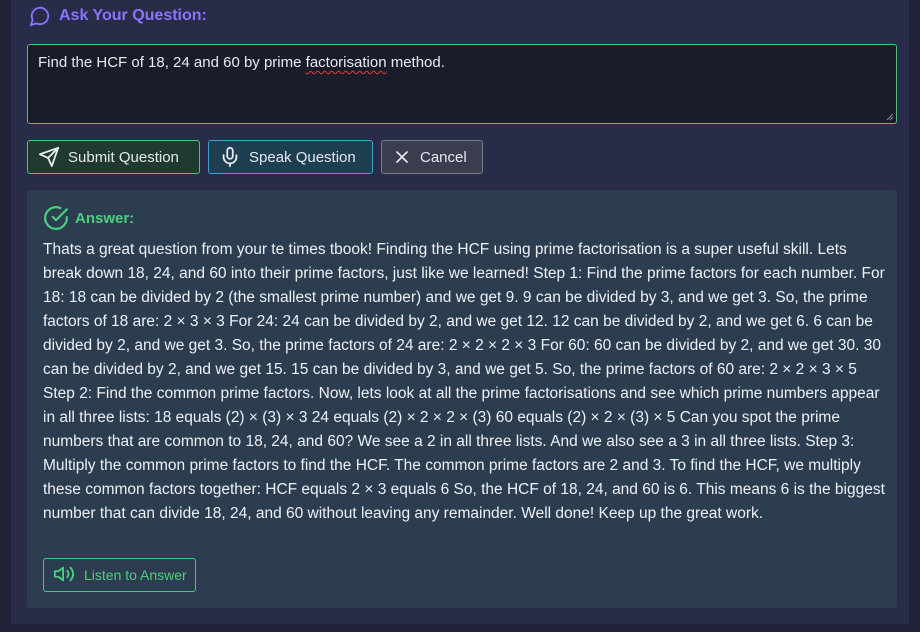  Describe the element at coordinates (890, 117) in the screenshot. I see `resize-grip-icon` at that location.